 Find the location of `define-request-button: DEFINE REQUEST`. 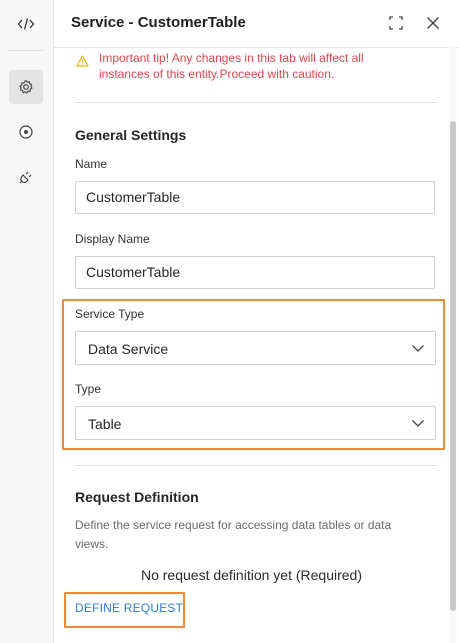

define-request-button: DEFINE REQUEST is located at coordinates (129, 608).